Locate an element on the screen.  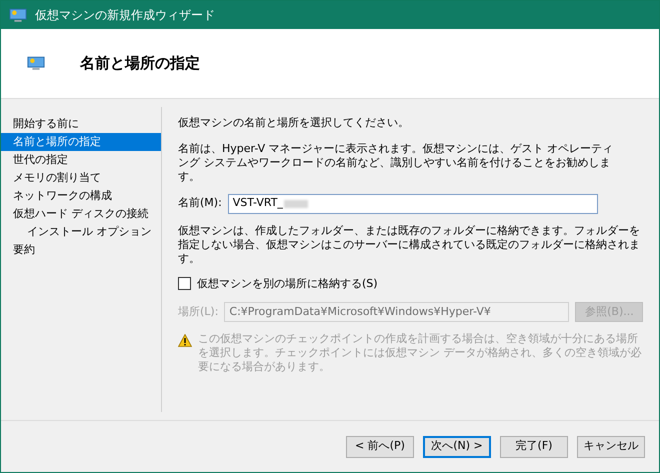
name-label: 名前(M): is located at coordinates (200, 203).